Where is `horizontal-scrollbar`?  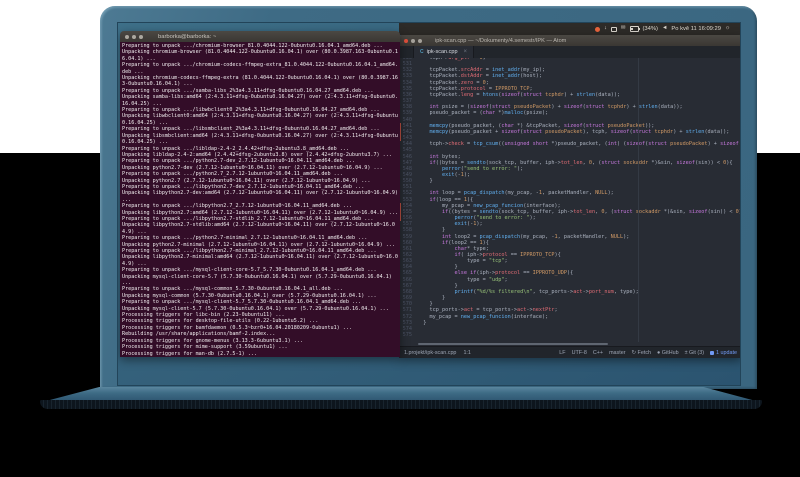
horizontal-scrollbar is located at coordinates (513, 344).